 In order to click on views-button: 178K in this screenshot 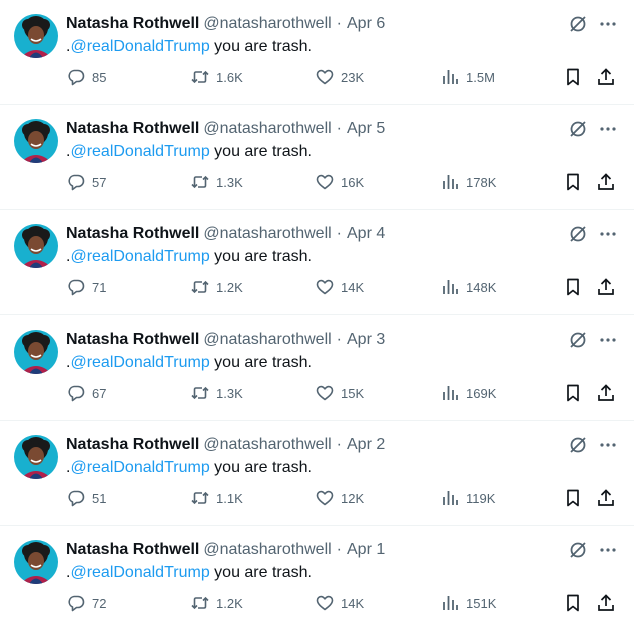, I will do `click(468, 182)`.